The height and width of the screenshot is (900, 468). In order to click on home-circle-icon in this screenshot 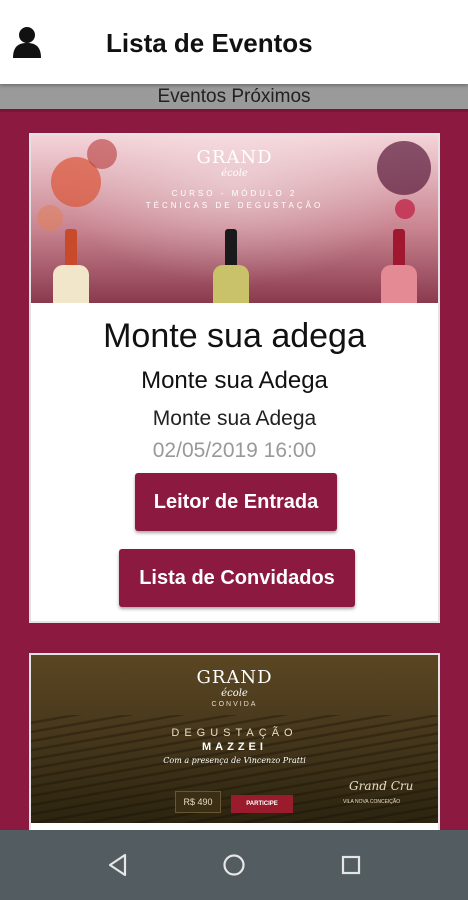, I will do `click(234, 865)`.